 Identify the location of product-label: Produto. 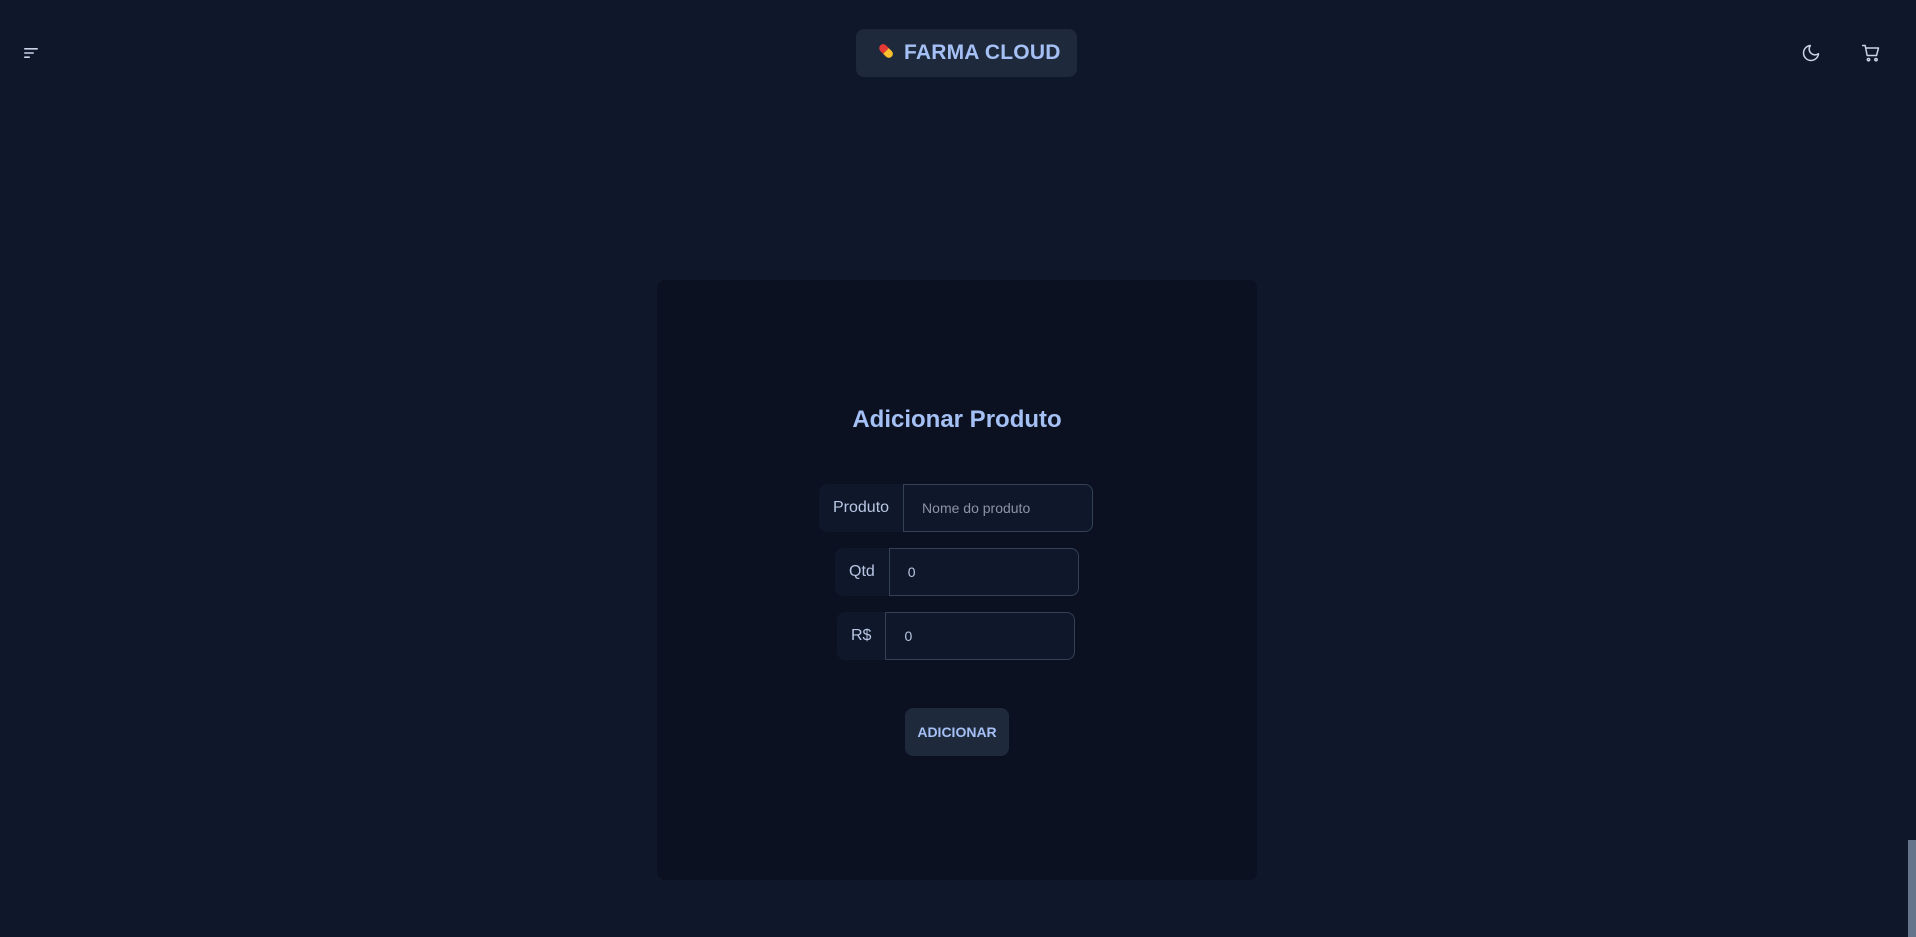
(861, 508).